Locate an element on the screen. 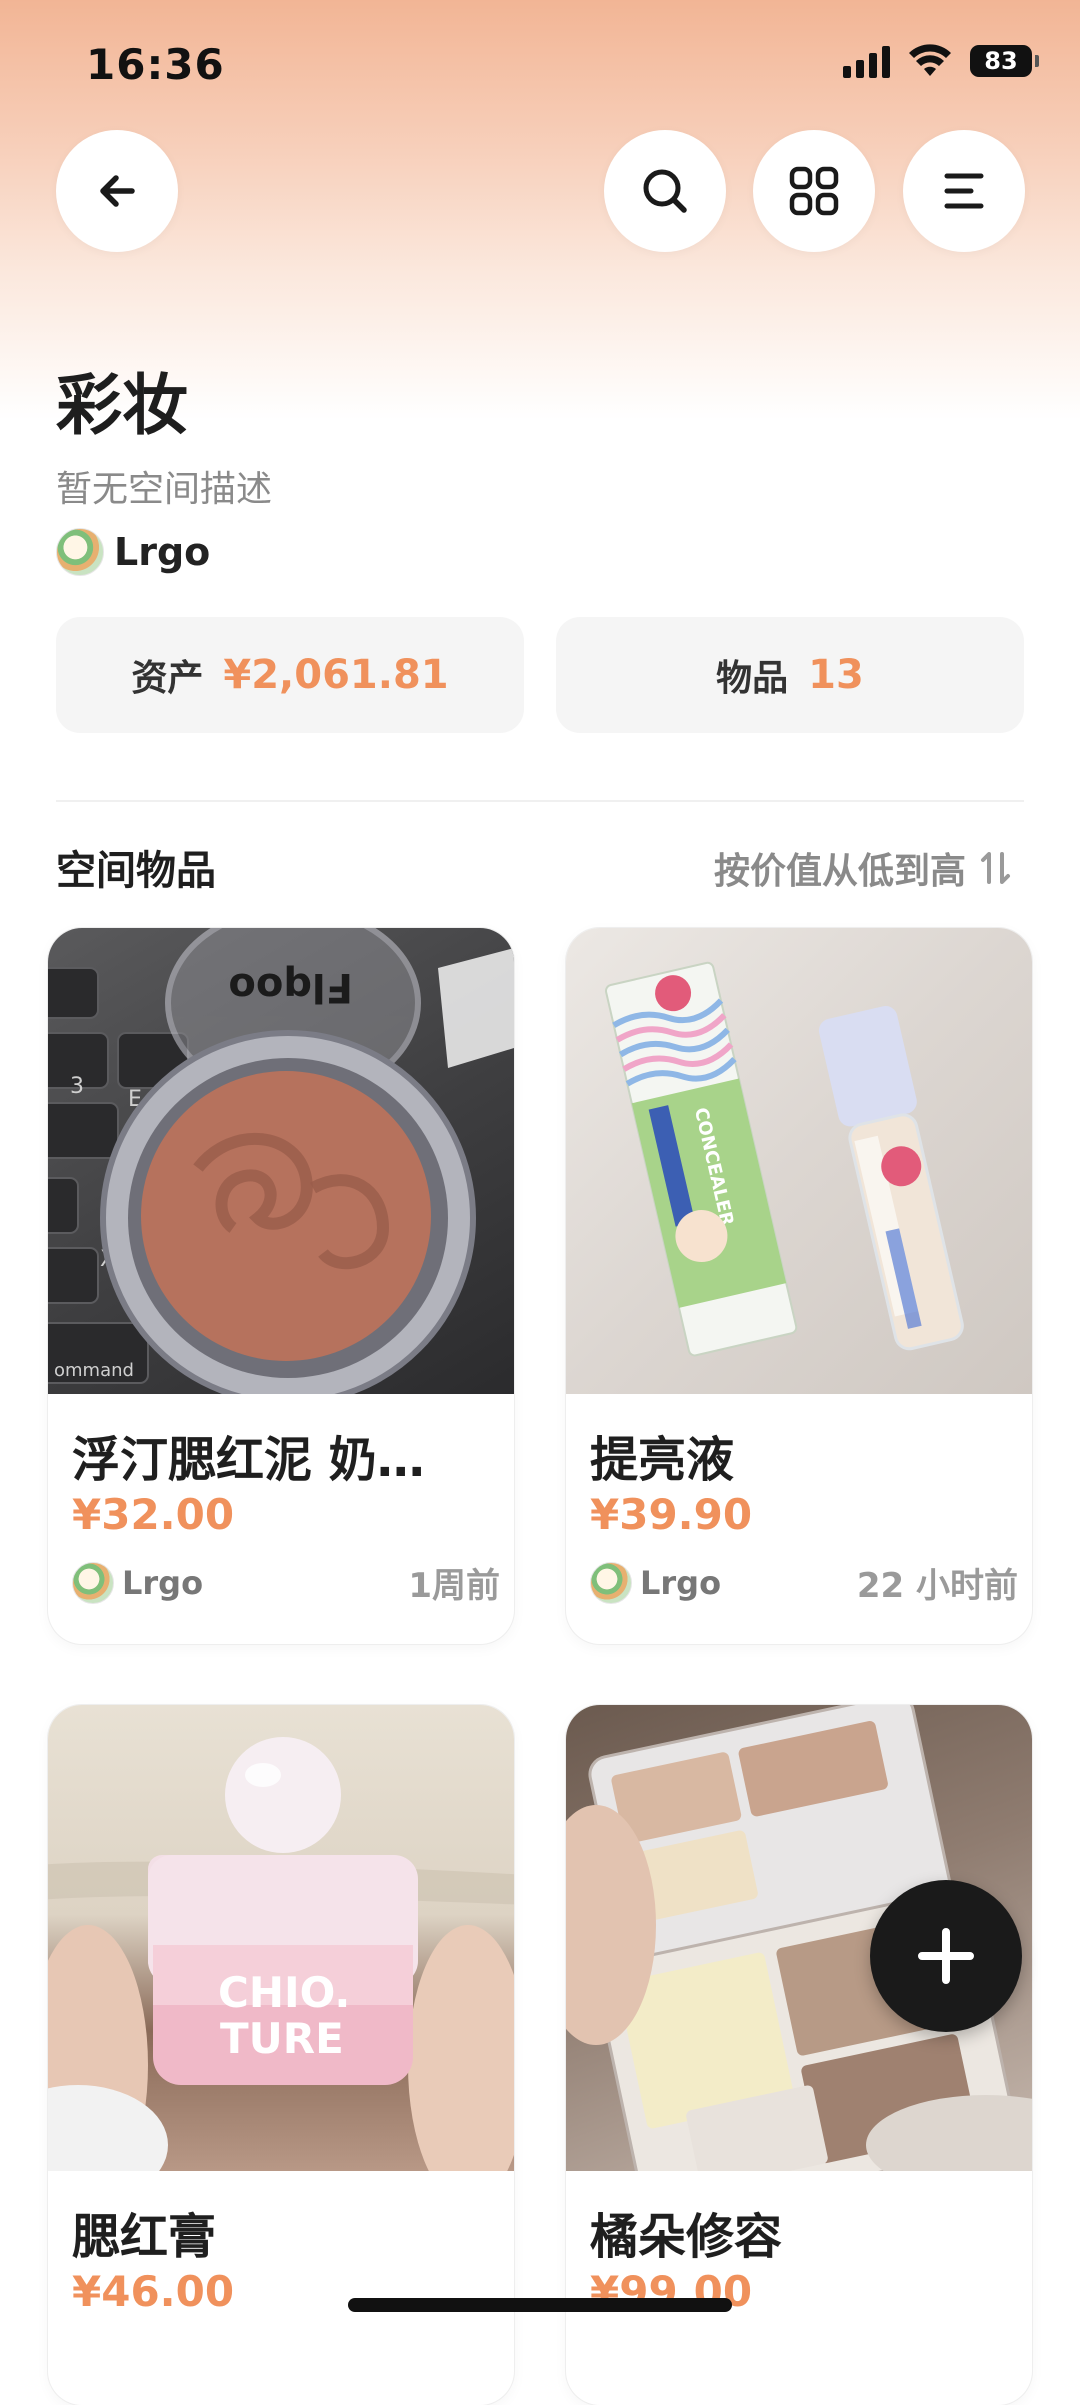  menu-button is located at coordinates (964, 191).